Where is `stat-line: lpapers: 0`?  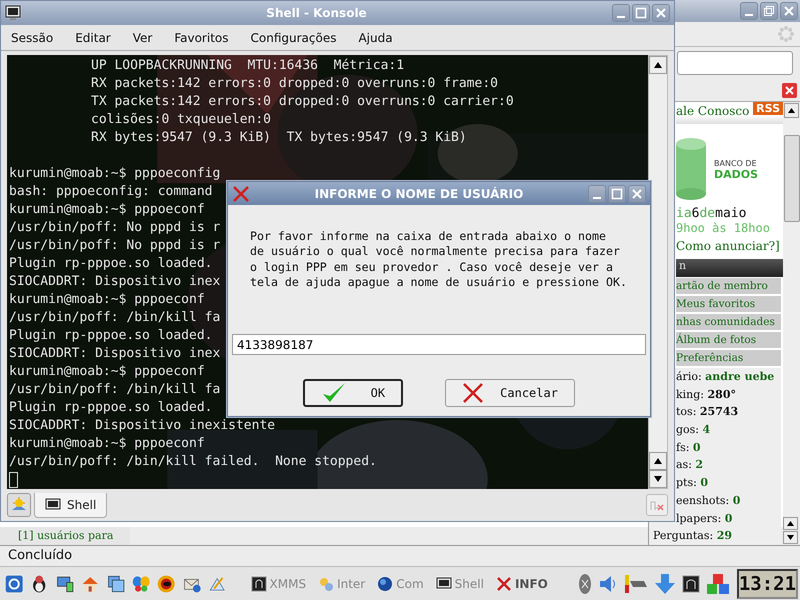 stat-line: lpapers: 0 is located at coordinates (704, 518).